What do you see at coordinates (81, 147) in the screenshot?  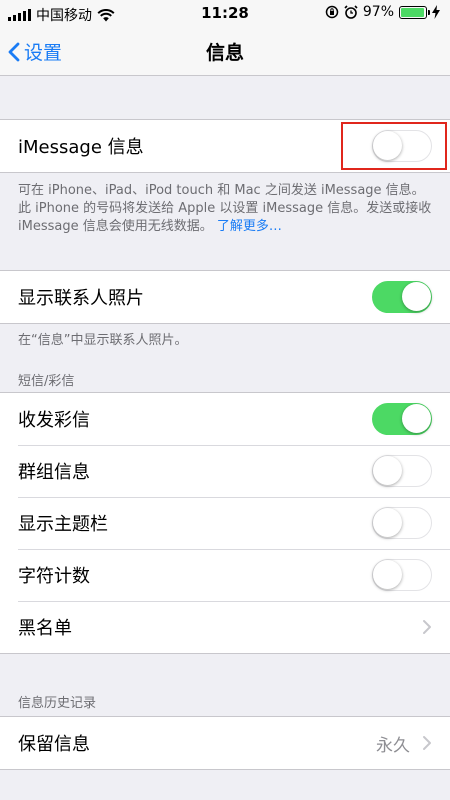 I see `imessage-label: iMessage 信息` at bounding box center [81, 147].